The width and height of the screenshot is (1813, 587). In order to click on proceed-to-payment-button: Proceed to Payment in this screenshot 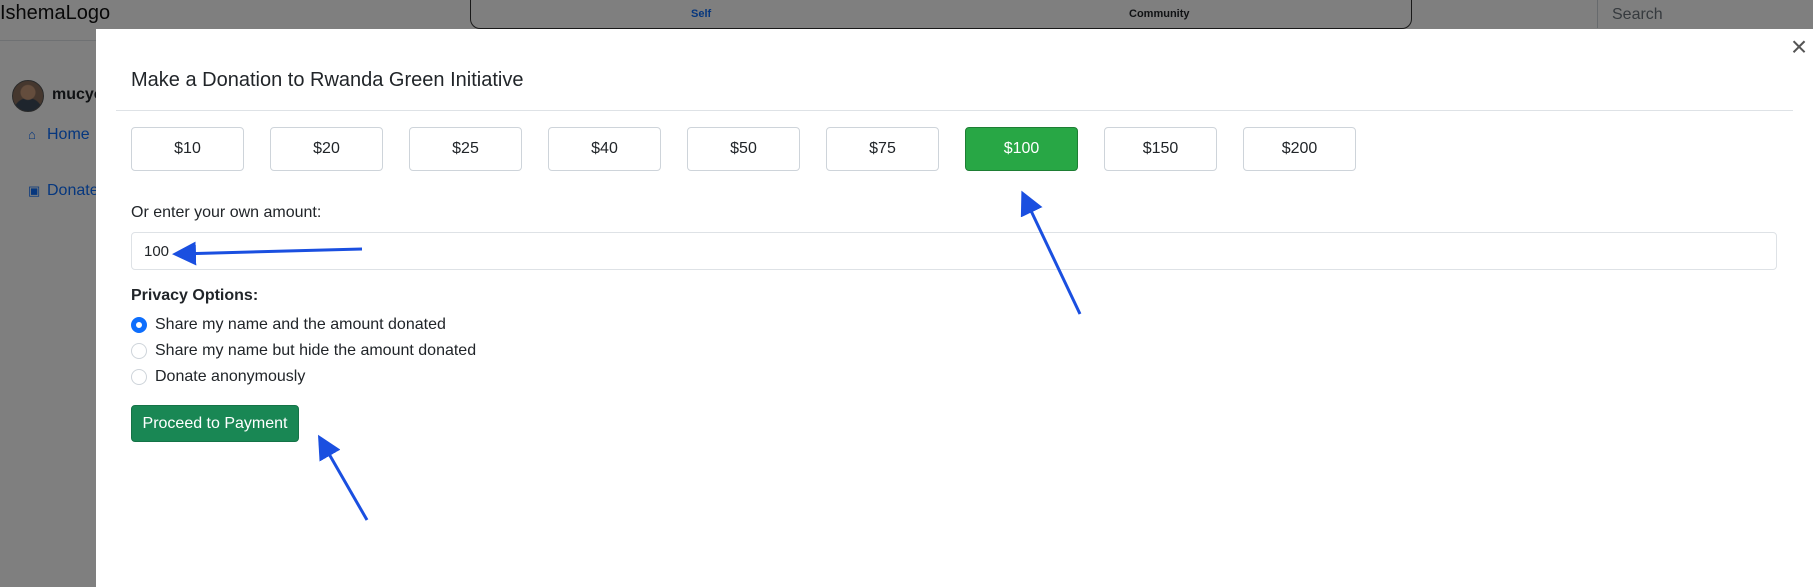, I will do `click(215, 423)`.